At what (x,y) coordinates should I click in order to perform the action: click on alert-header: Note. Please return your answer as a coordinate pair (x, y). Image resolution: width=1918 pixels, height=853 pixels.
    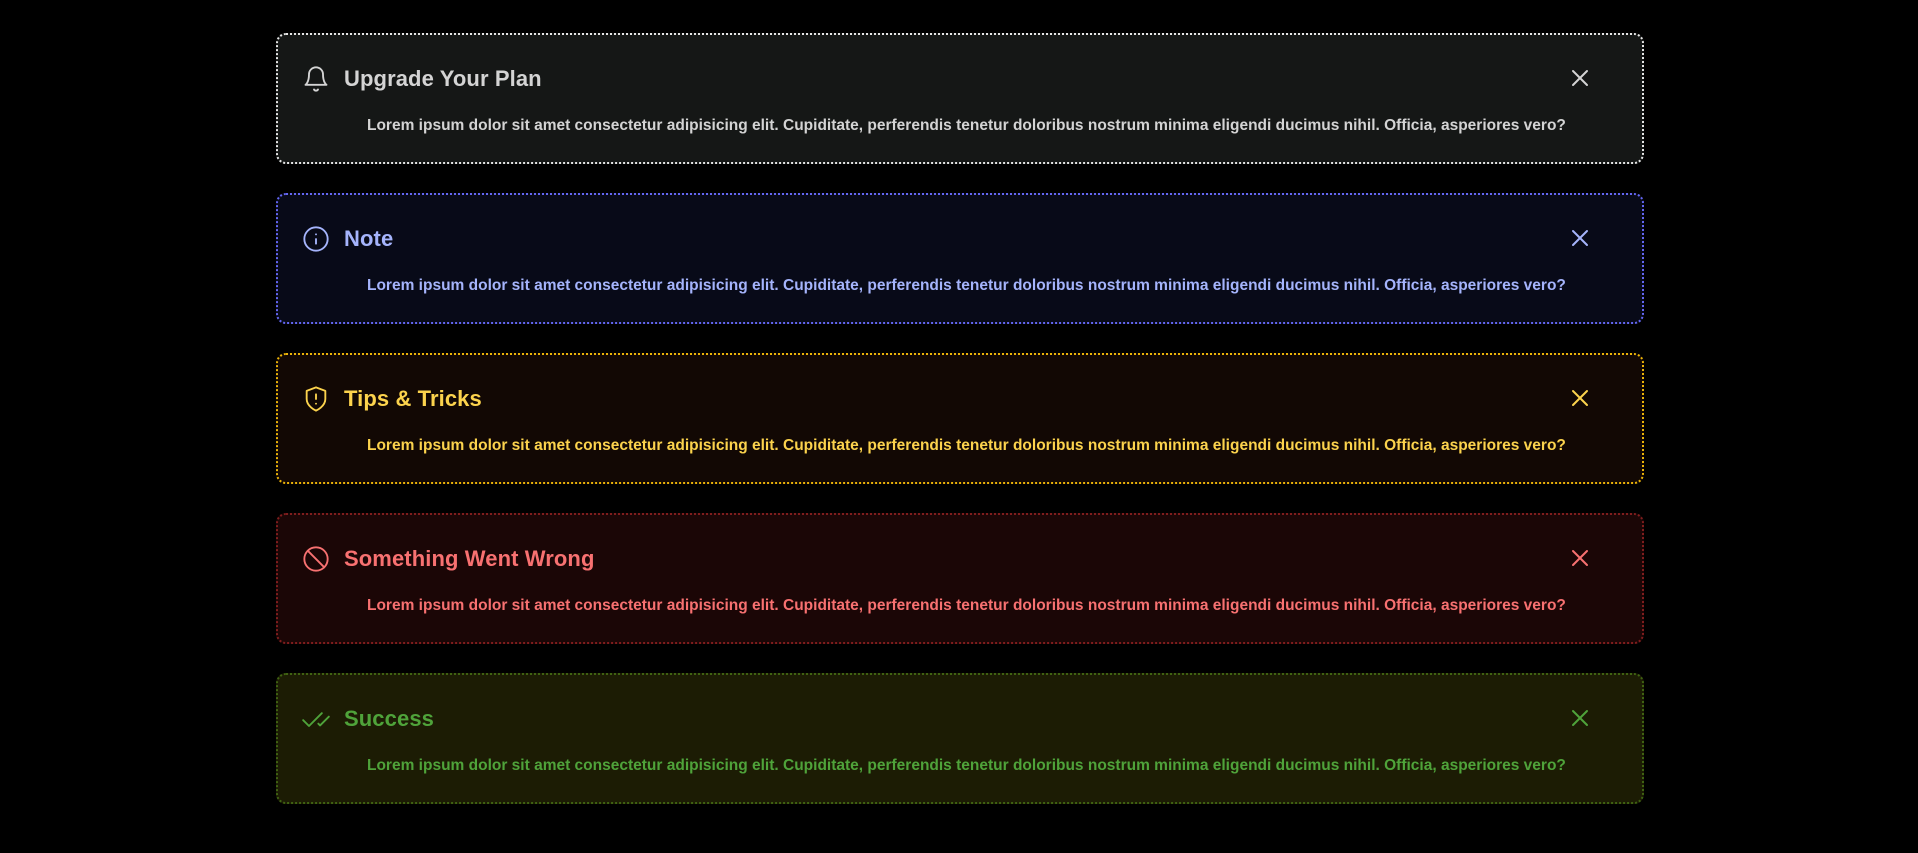
    Looking at the image, I should click on (347, 239).